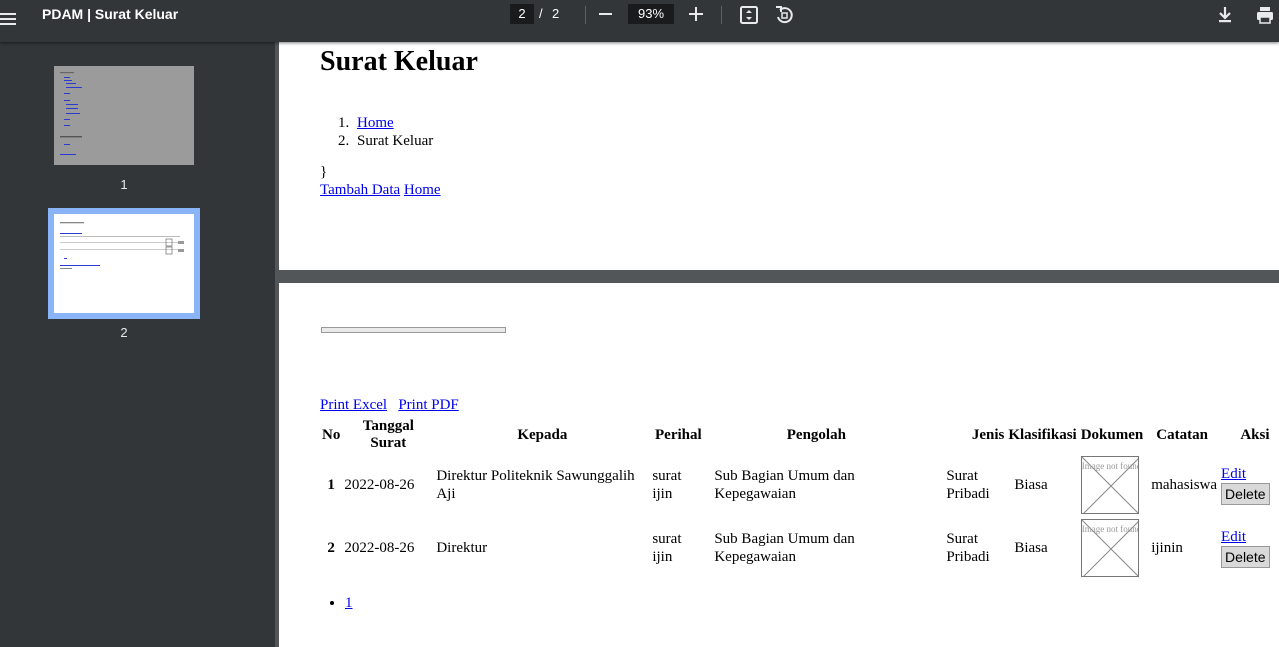 This screenshot has height=647, width=1279. Describe the element at coordinates (1112, 434) in the screenshot. I see `column-header: Dokumen` at that location.